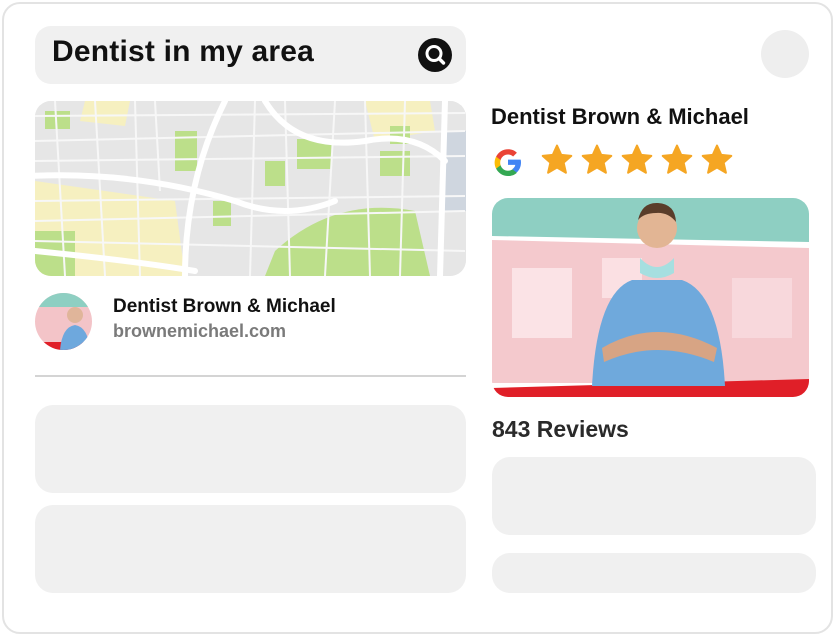  Describe the element at coordinates (560, 429) in the screenshot. I see `reviews-count: 843 Reviews` at that location.